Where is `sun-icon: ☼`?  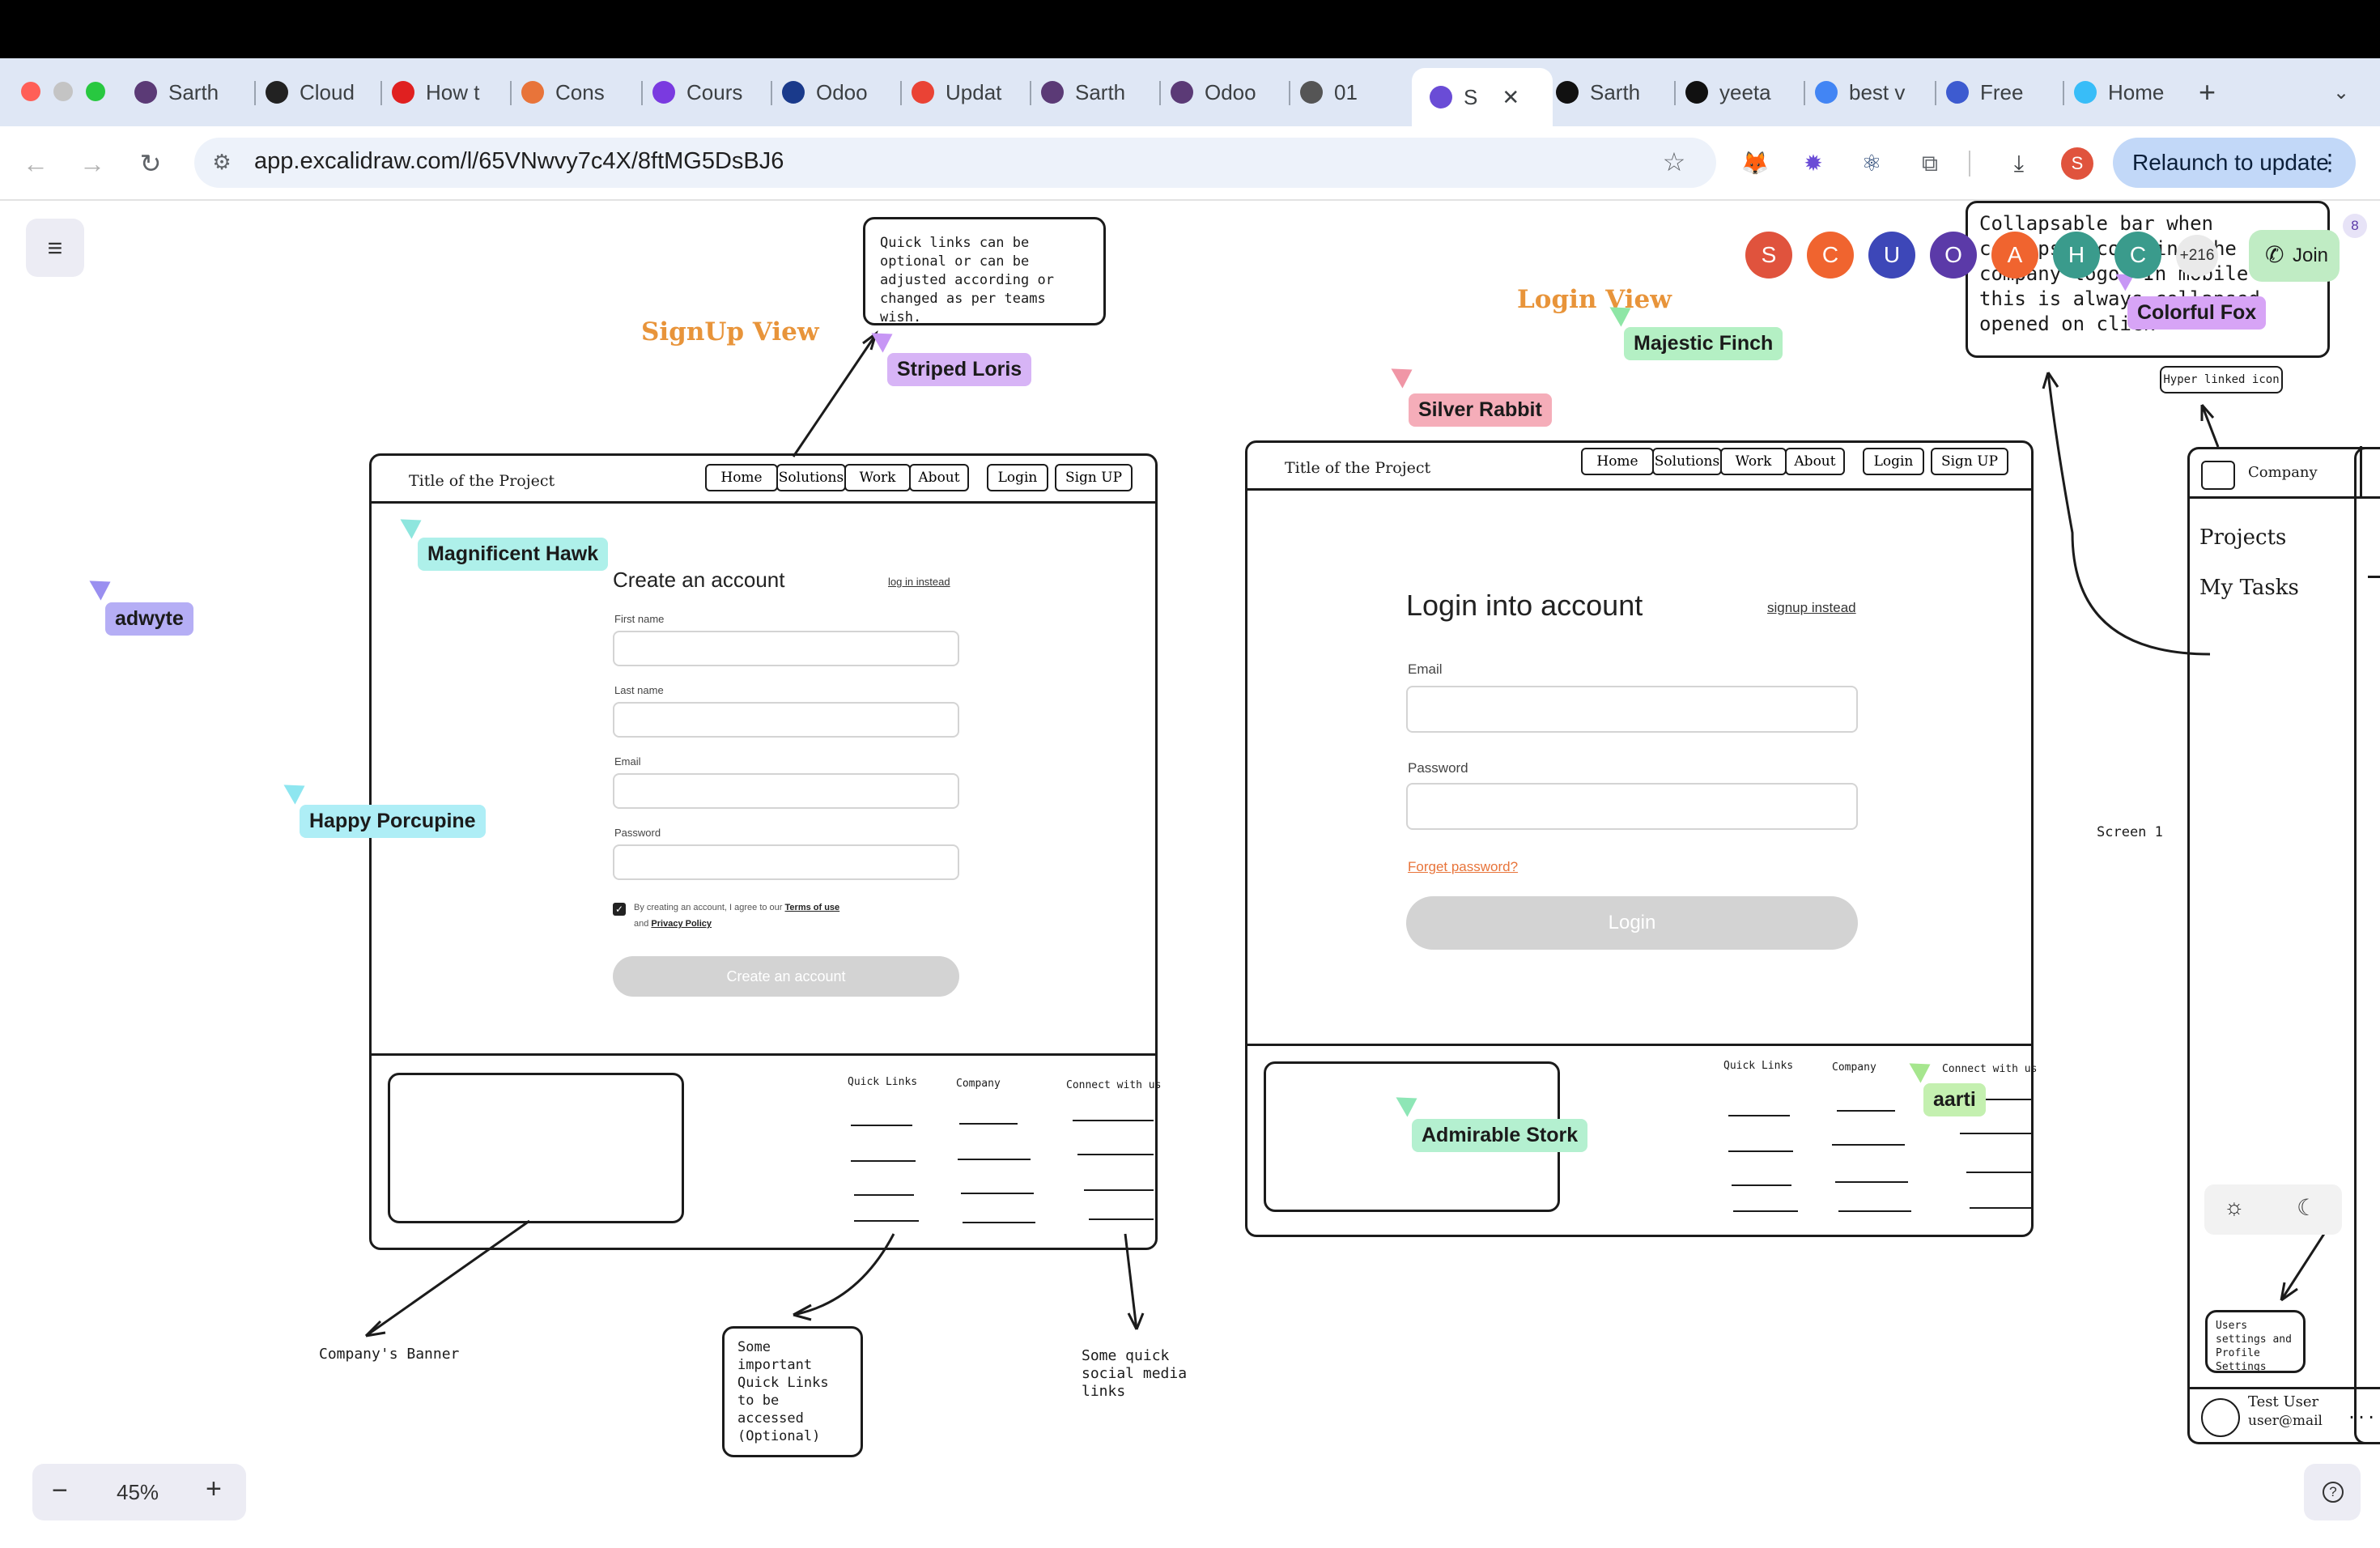 sun-icon: ☼ is located at coordinates (2234, 1207).